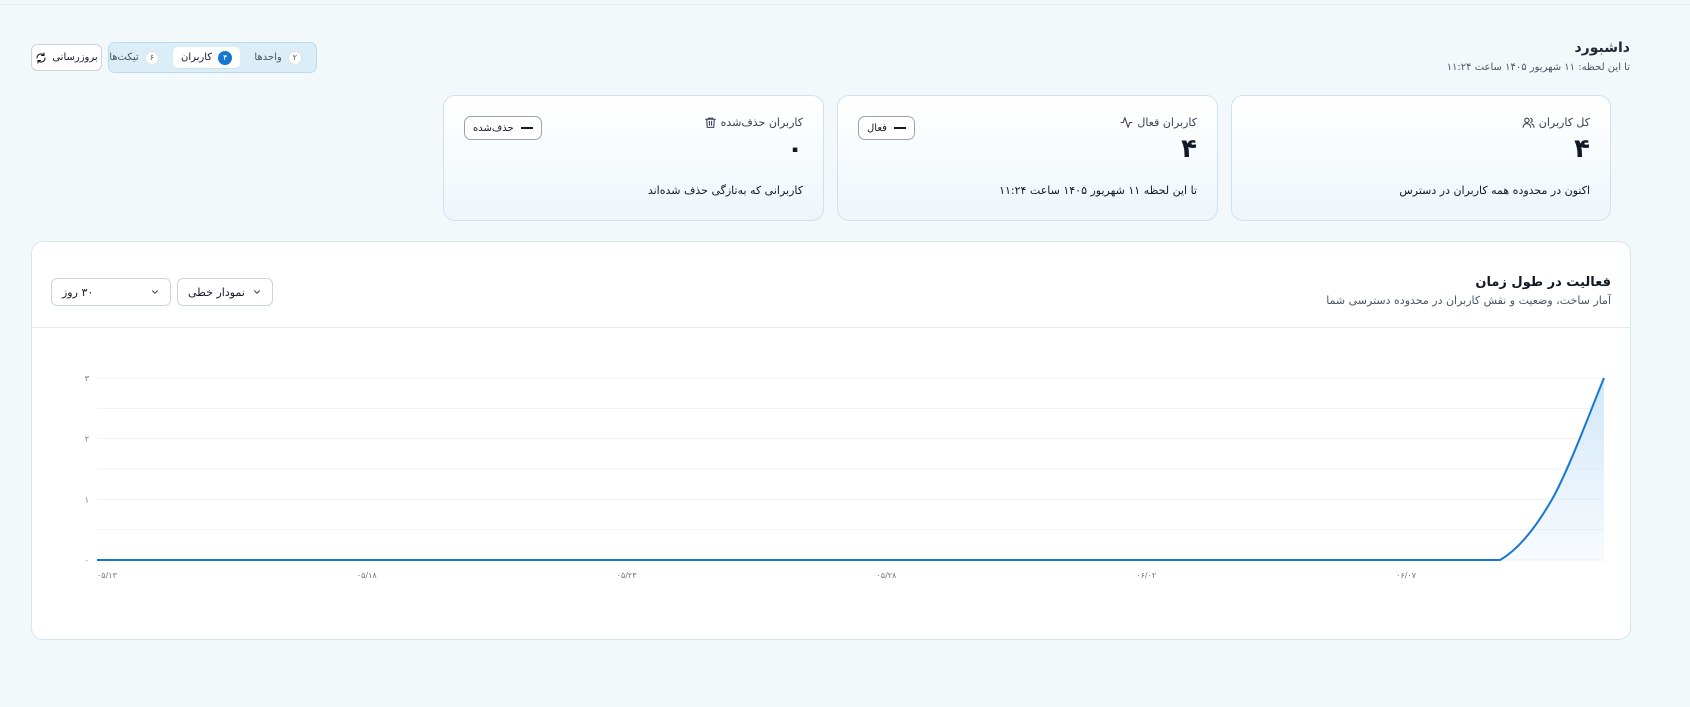  What do you see at coordinates (886, 575) in the screenshot?
I see `x-tick-label: ۰۵/۲۸` at bounding box center [886, 575].